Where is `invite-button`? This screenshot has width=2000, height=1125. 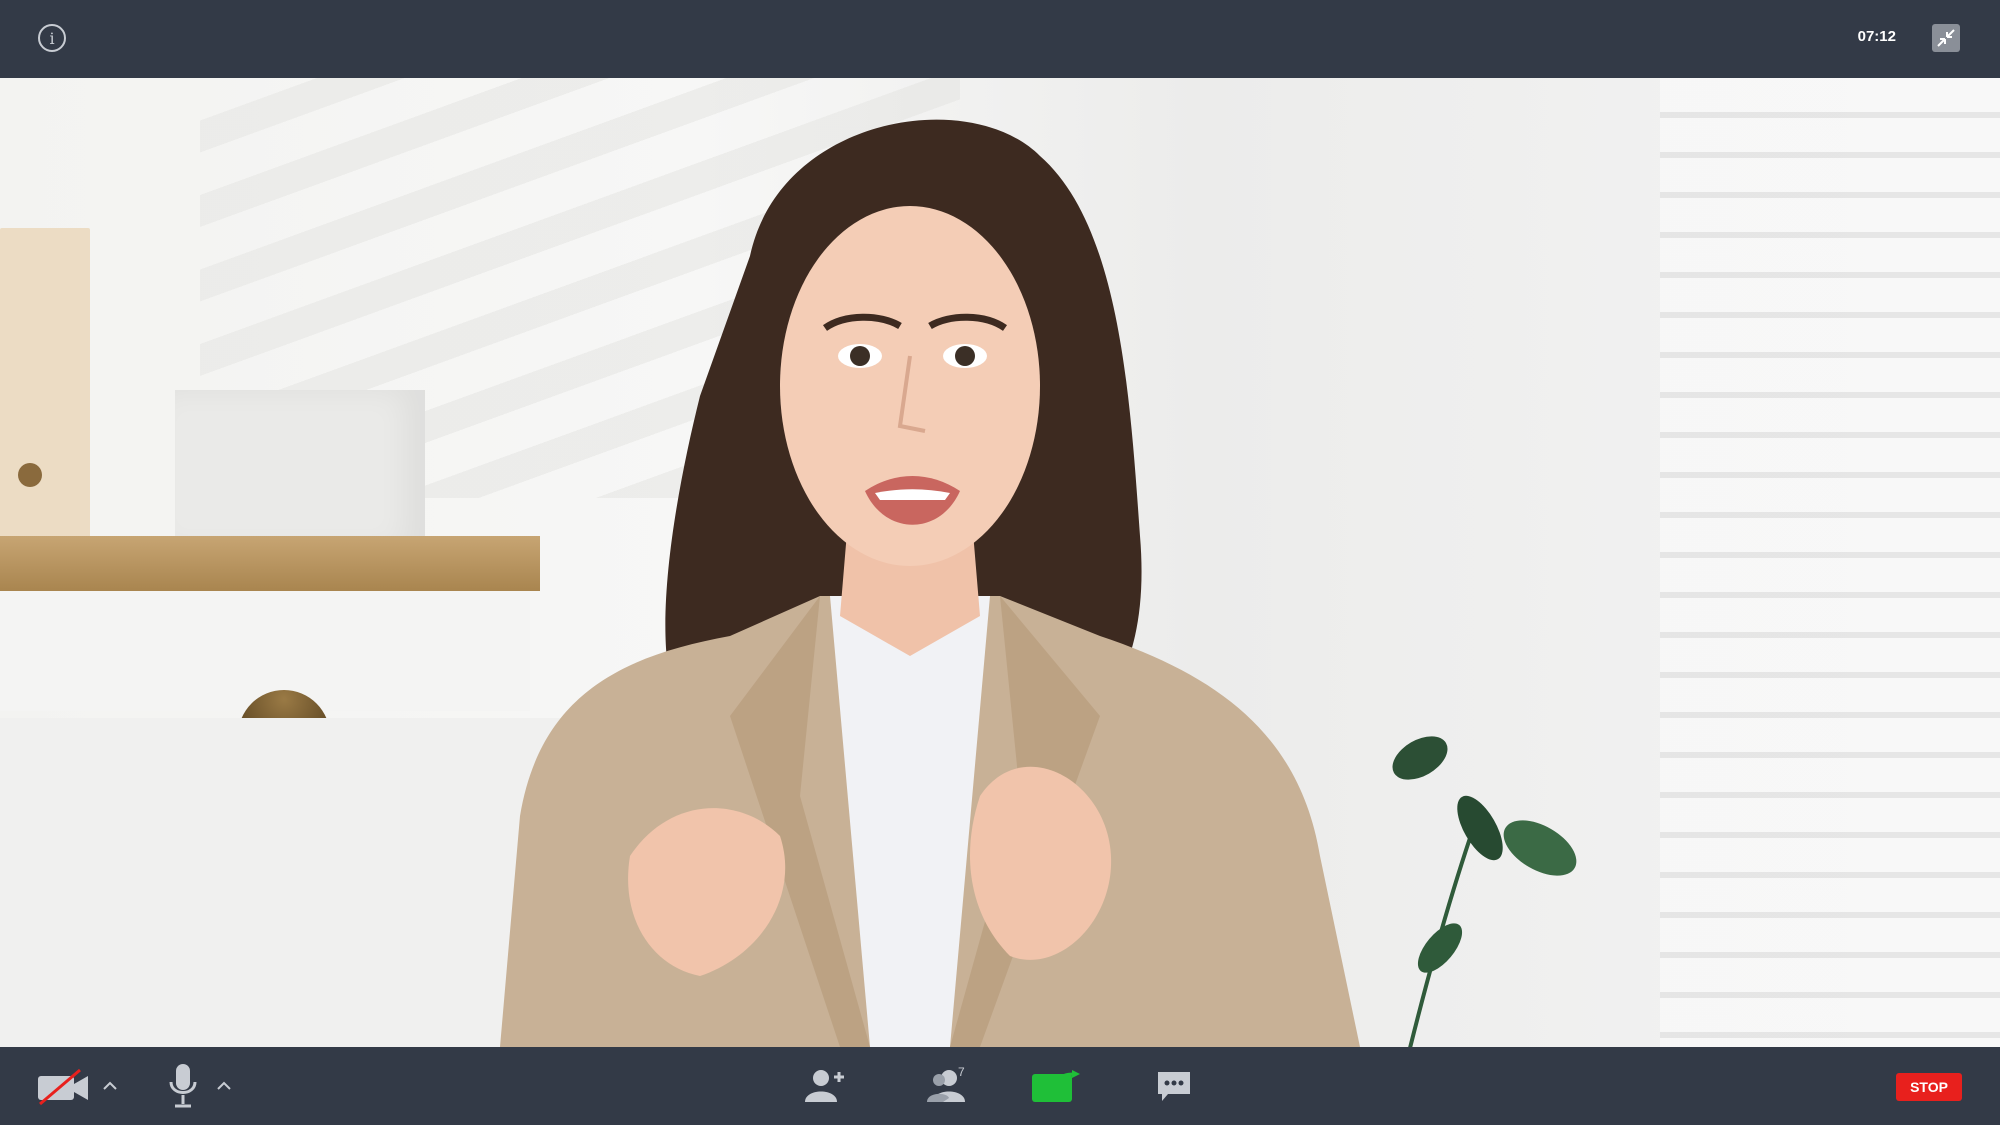
invite-button is located at coordinates (825, 1086).